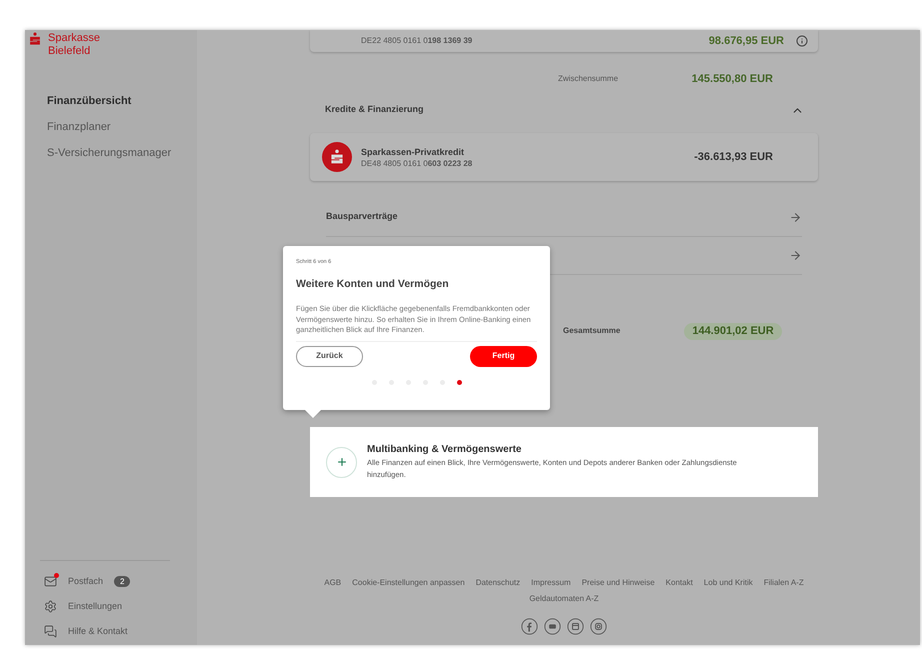 The image size is (922, 655). Describe the element at coordinates (733, 157) in the screenshot. I see `account-amount: -36.613,93 EUR` at that location.